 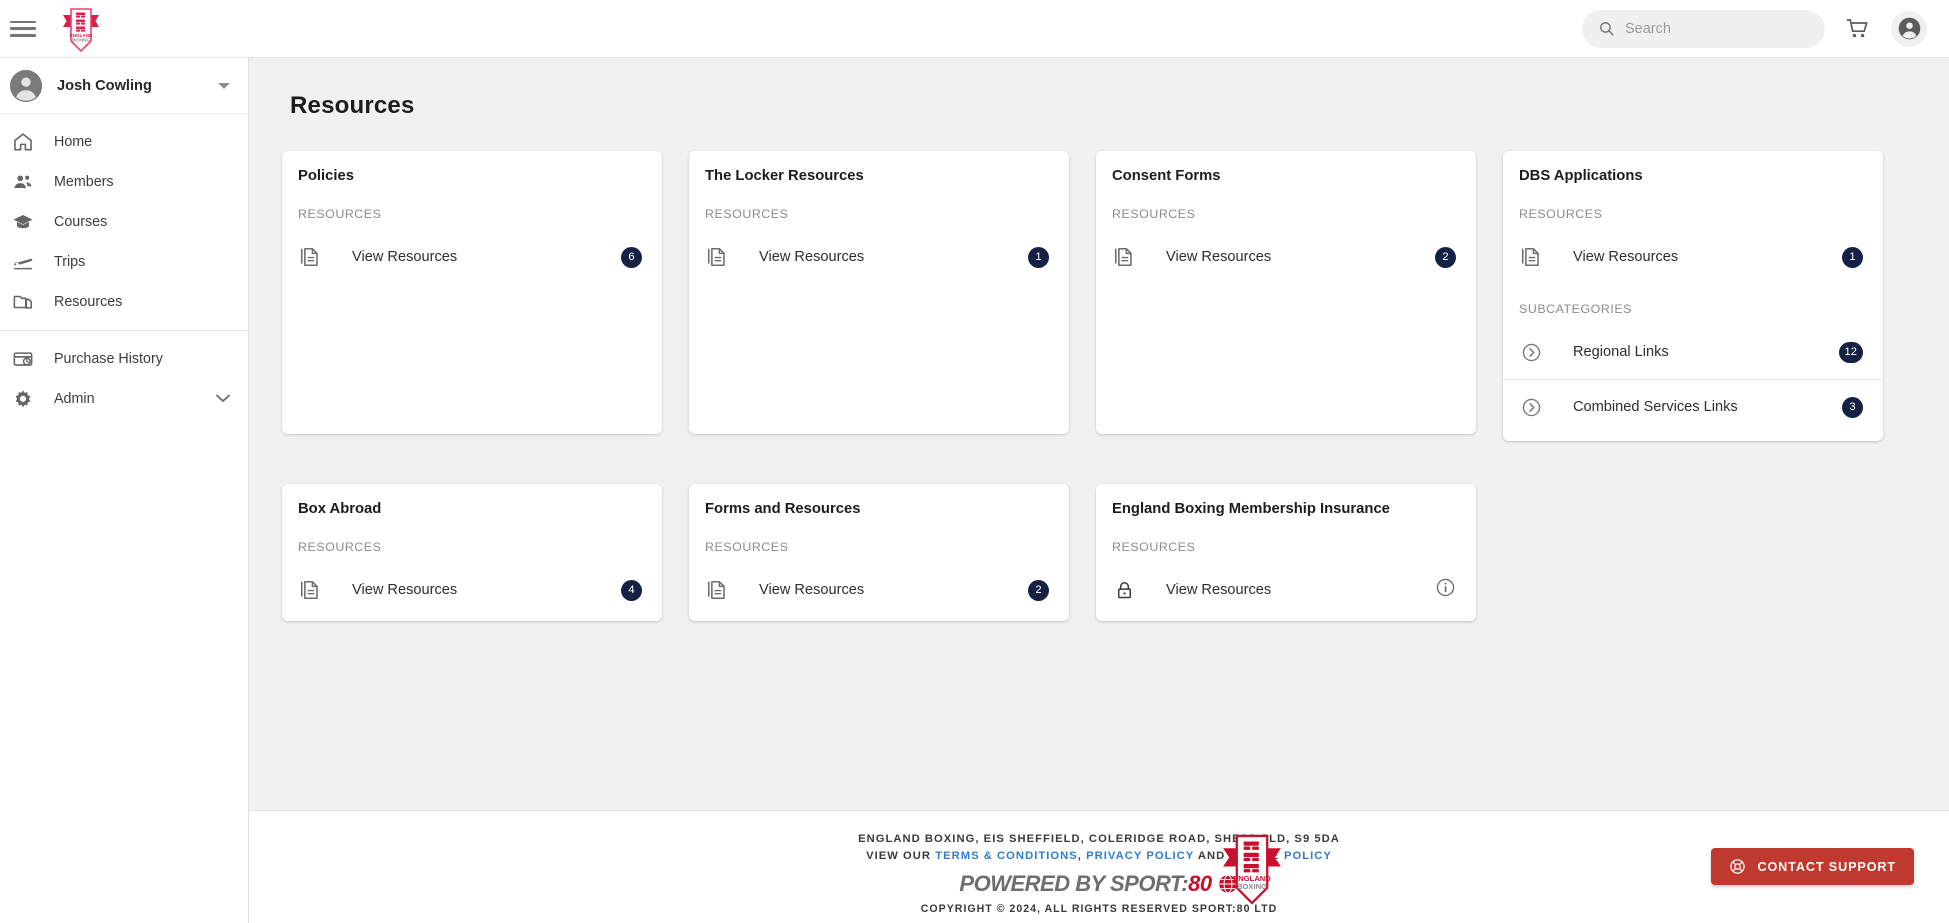 What do you see at coordinates (472, 292) in the screenshot?
I see `resource-card-policies: Policies RESOURCES View Resources 6` at bounding box center [472, 292].